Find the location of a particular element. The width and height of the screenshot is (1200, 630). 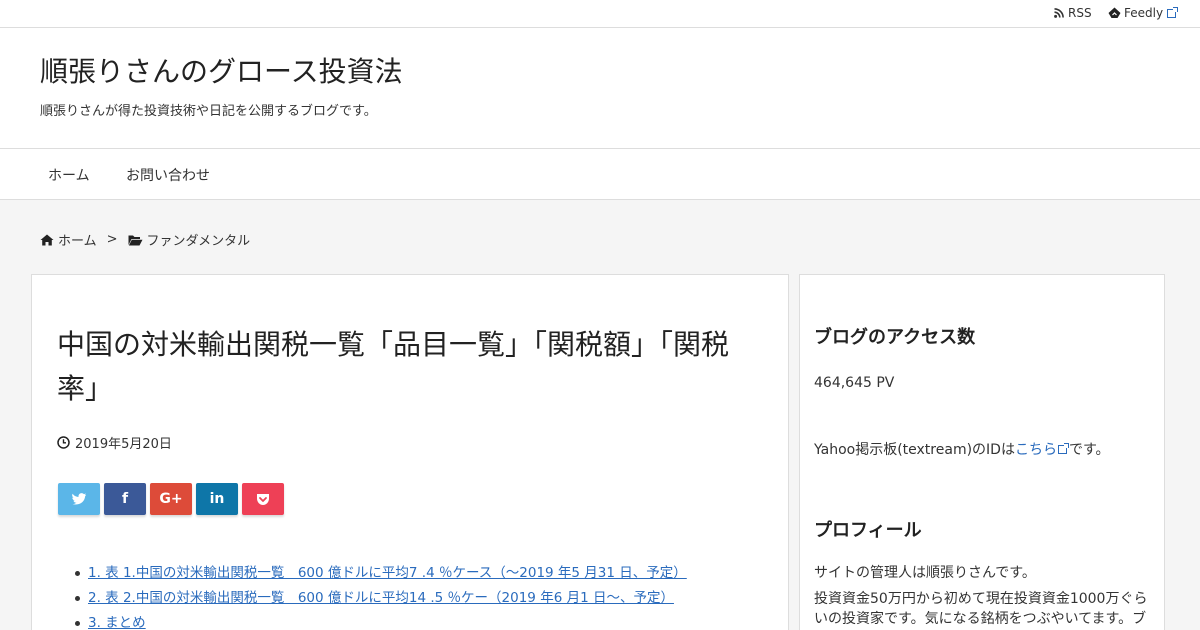

access-widget-title: ブログのアクセス数 is located at coordinates (895, 337).